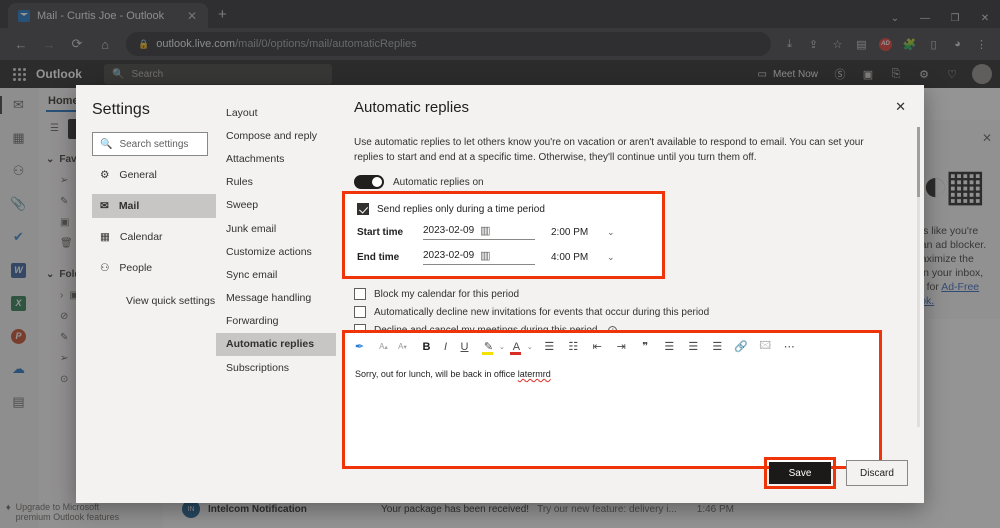 This screenshot has height=528, width=1000. What do you see at coordinates (488, 347) in the screenshot?
I see `highlight-icon: ✎` at bounding box center [488, 347].